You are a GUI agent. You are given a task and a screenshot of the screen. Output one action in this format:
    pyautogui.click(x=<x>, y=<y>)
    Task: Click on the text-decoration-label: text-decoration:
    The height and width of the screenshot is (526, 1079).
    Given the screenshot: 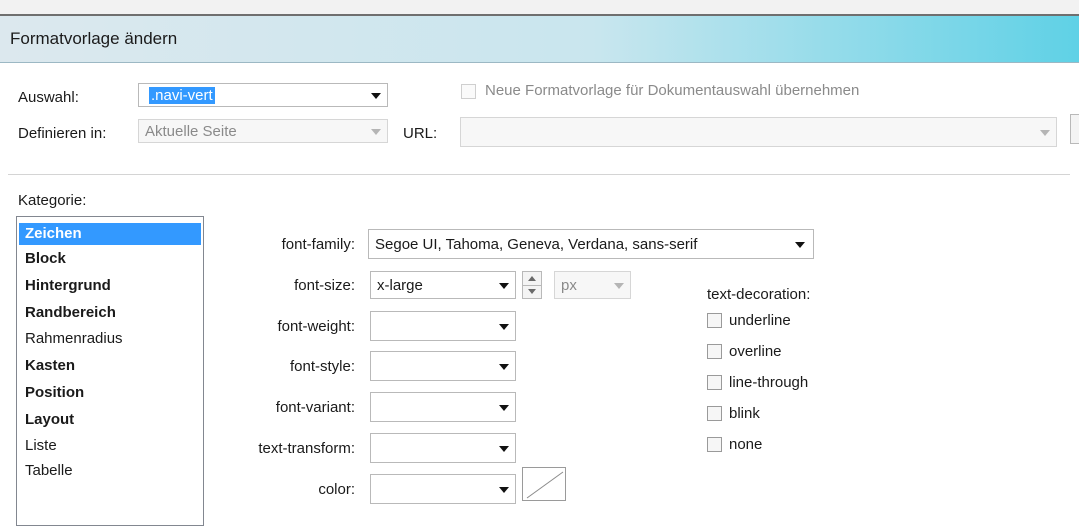 What is the action you would take?
    pyautogui.click(x=759, y=294)
    